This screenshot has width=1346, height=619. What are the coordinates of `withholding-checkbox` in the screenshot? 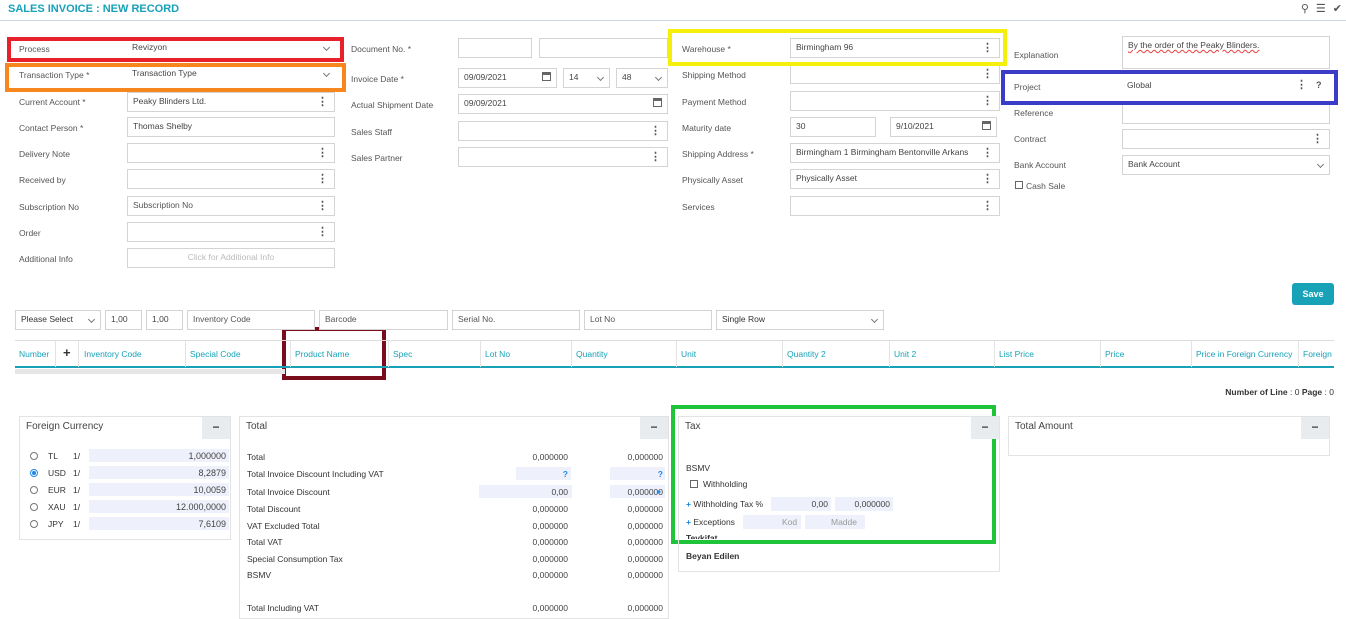 It's located at (694, 484).